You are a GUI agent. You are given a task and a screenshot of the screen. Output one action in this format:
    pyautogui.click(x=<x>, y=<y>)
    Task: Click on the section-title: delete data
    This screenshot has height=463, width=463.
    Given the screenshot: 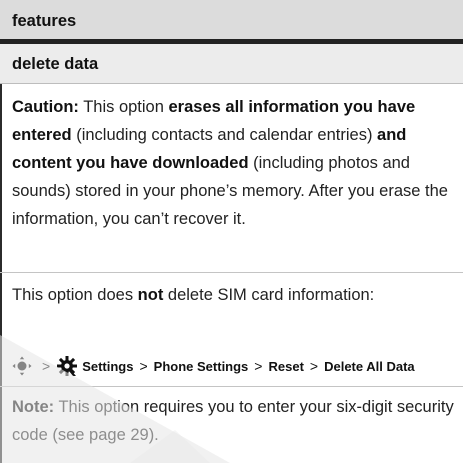 What is the action you would take?
    pyautogui.click(x=55, y=64)
    